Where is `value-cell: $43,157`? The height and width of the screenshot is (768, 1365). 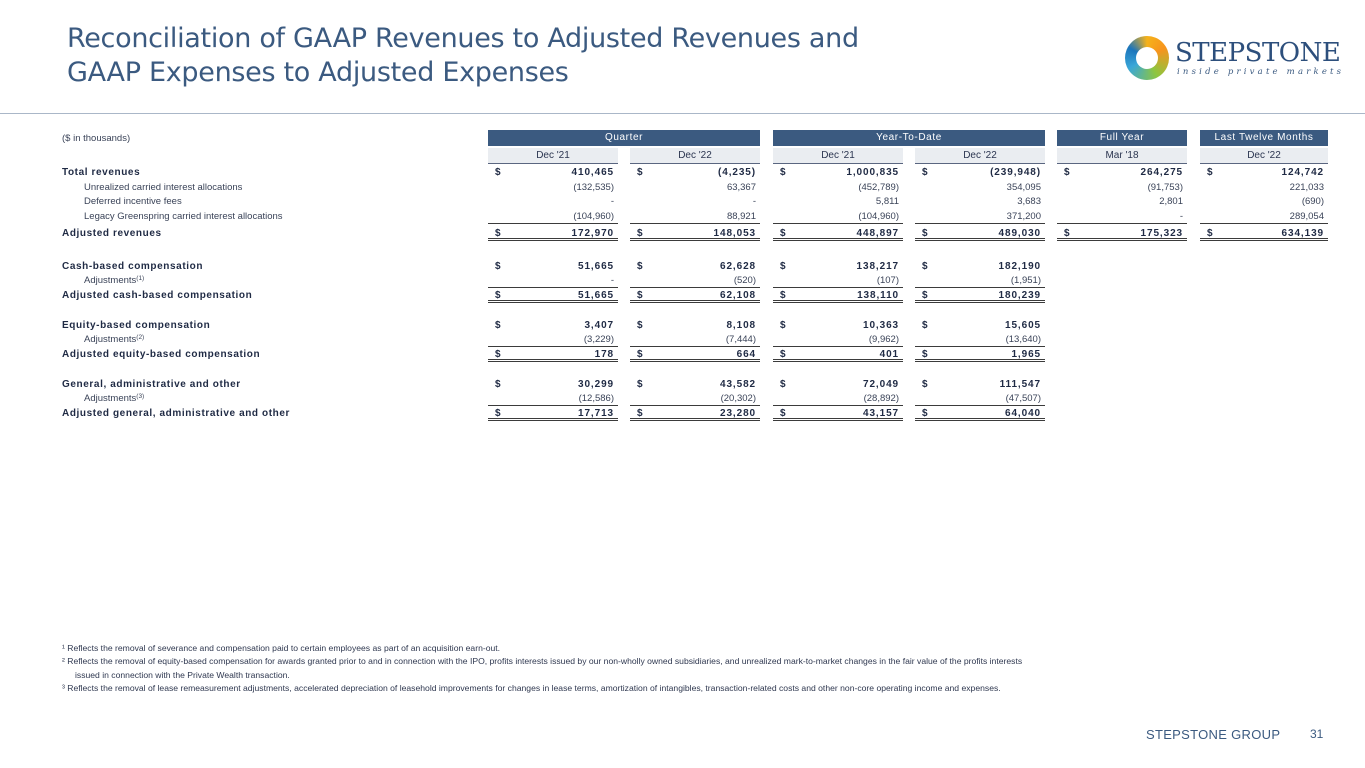 value-cell: $43,157 is located at coordinates (838, 414).